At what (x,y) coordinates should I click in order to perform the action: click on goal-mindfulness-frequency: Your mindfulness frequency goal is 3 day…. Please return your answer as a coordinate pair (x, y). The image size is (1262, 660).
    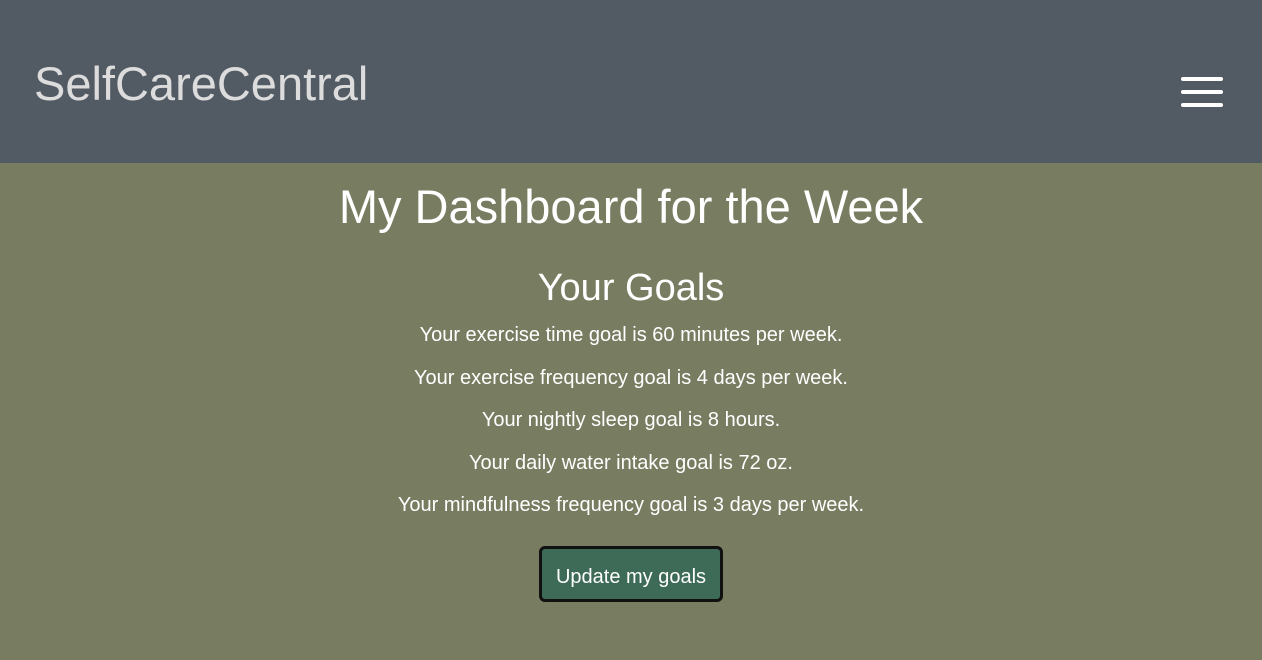
    Looking at the image, I should click on (631, 505).